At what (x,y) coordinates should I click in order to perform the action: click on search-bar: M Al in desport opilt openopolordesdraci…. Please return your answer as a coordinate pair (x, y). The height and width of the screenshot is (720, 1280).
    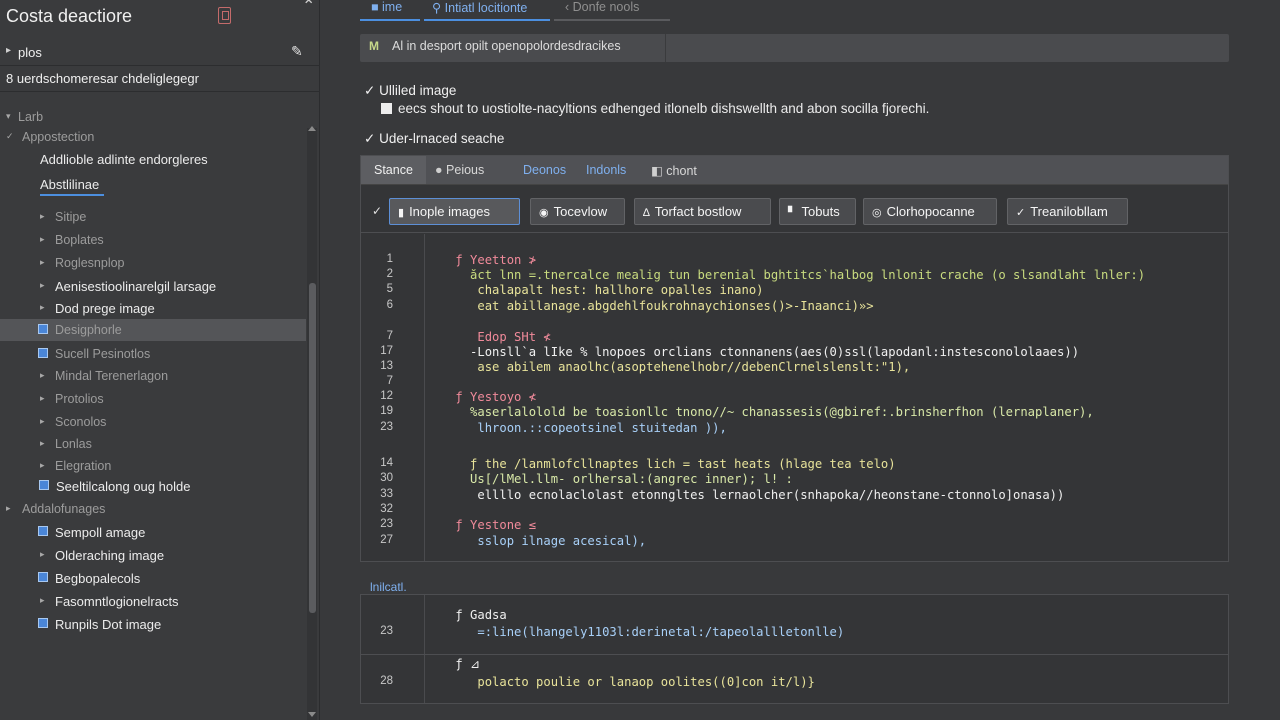
    Looking at the image, I should click on (794, 48).